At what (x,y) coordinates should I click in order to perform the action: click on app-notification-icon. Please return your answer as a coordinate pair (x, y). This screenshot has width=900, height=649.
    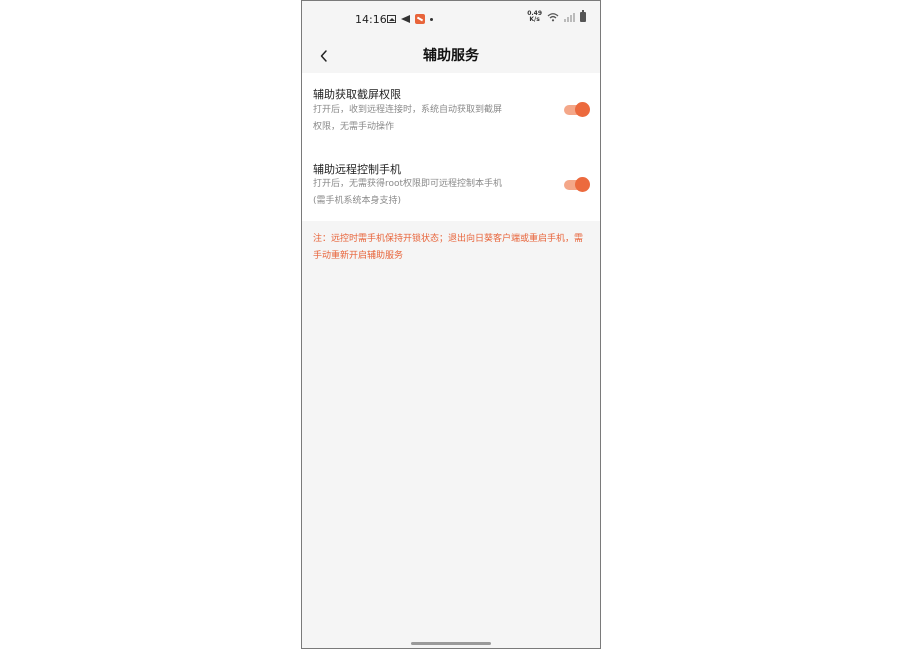
    Looking at the image, I should click on (420, 19).